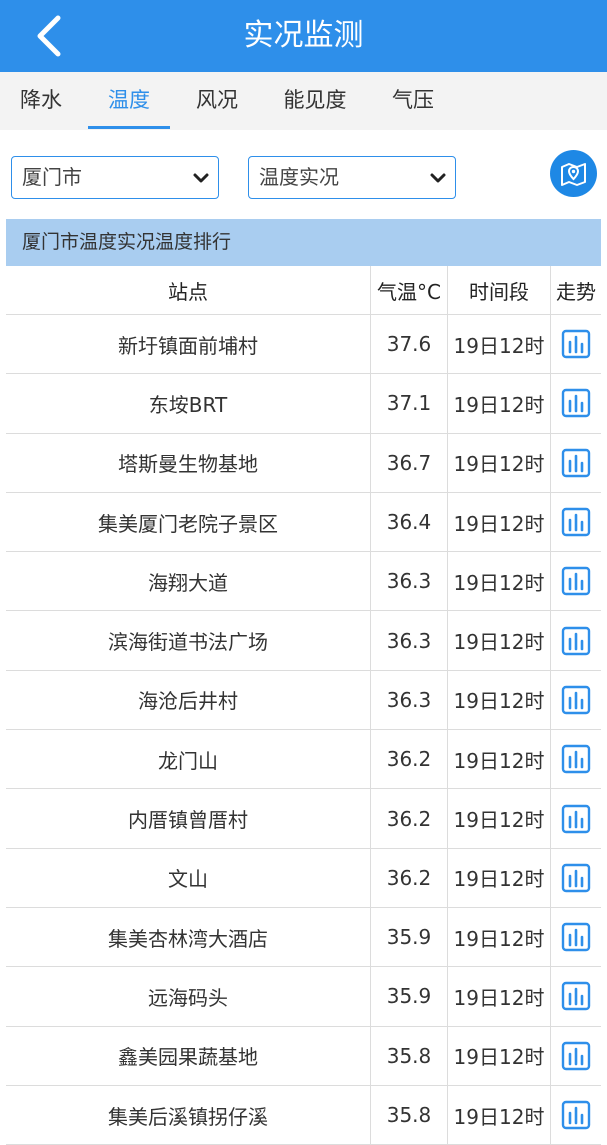 This screenshot has height=1145, width=607. What do you see at coordinates (303, 290) in the screenshot?
I see `table-header-row: 站点 气温°C 时间段 走势` at bounding box center [303, 290].